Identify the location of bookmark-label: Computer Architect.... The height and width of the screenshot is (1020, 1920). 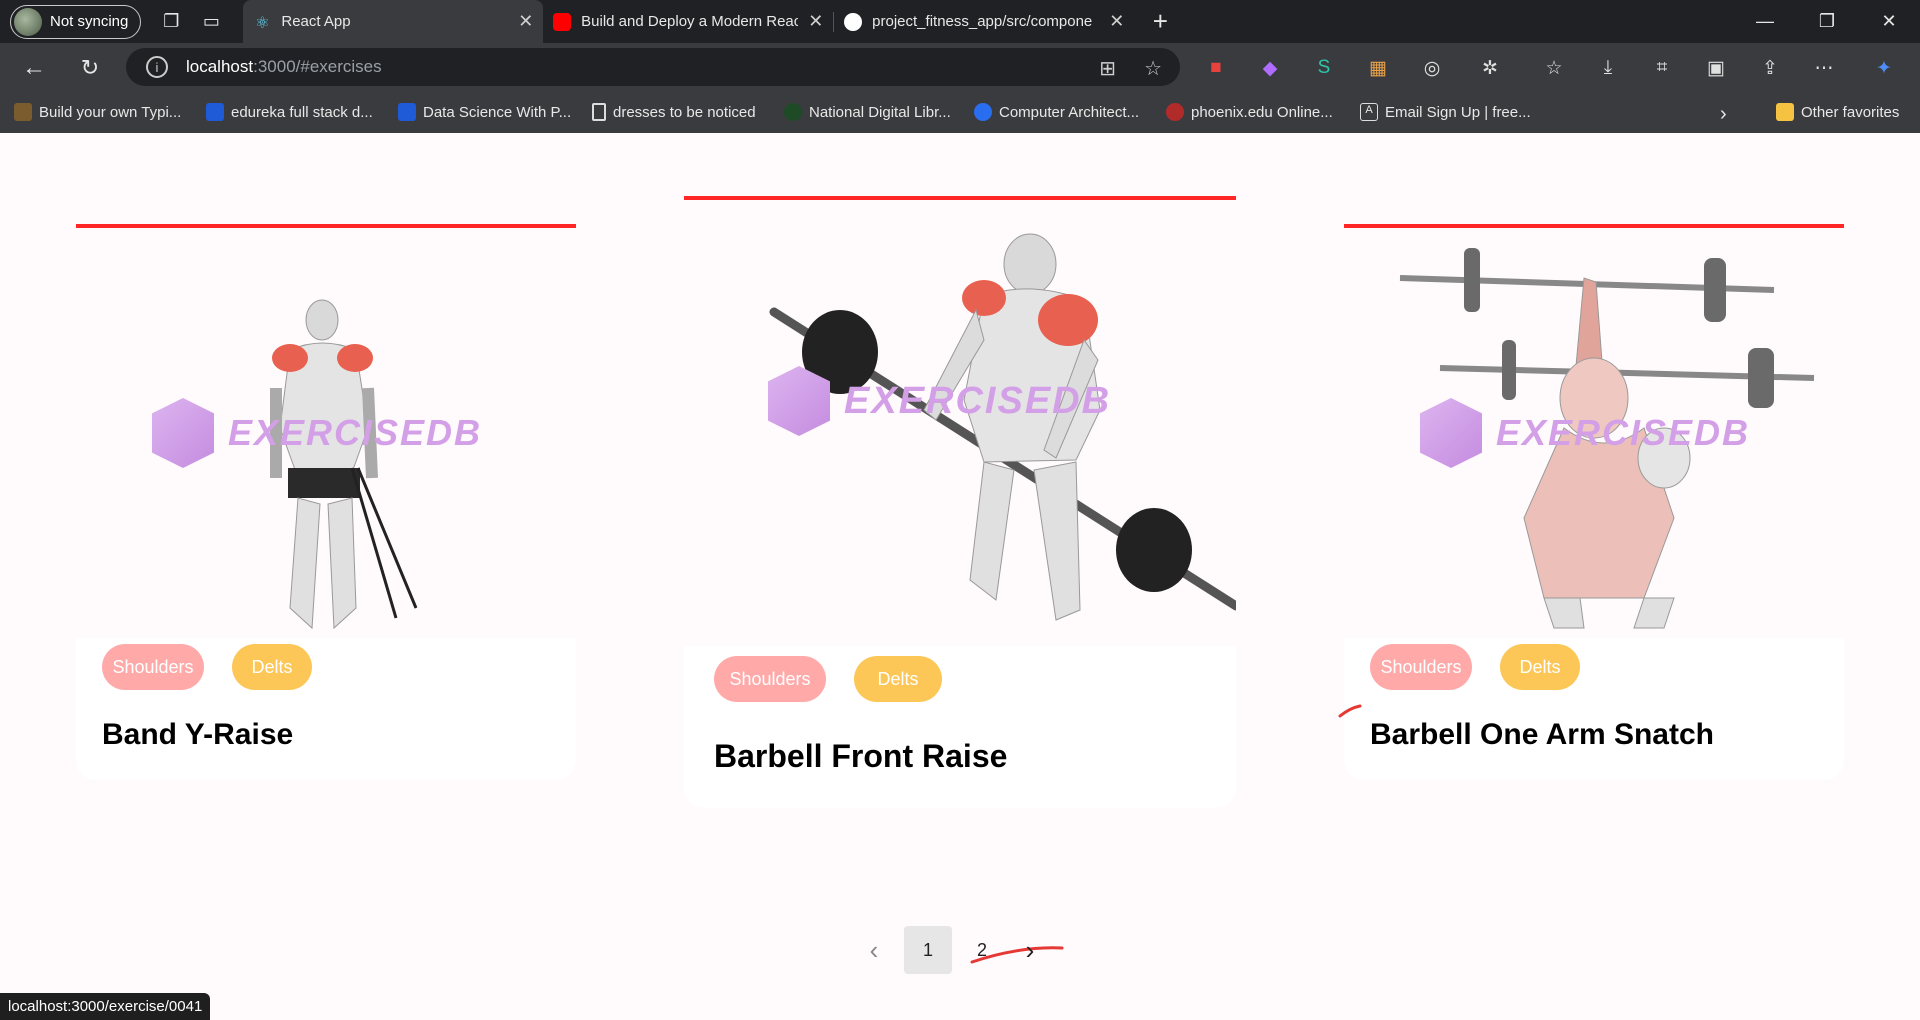
(1069, 112).